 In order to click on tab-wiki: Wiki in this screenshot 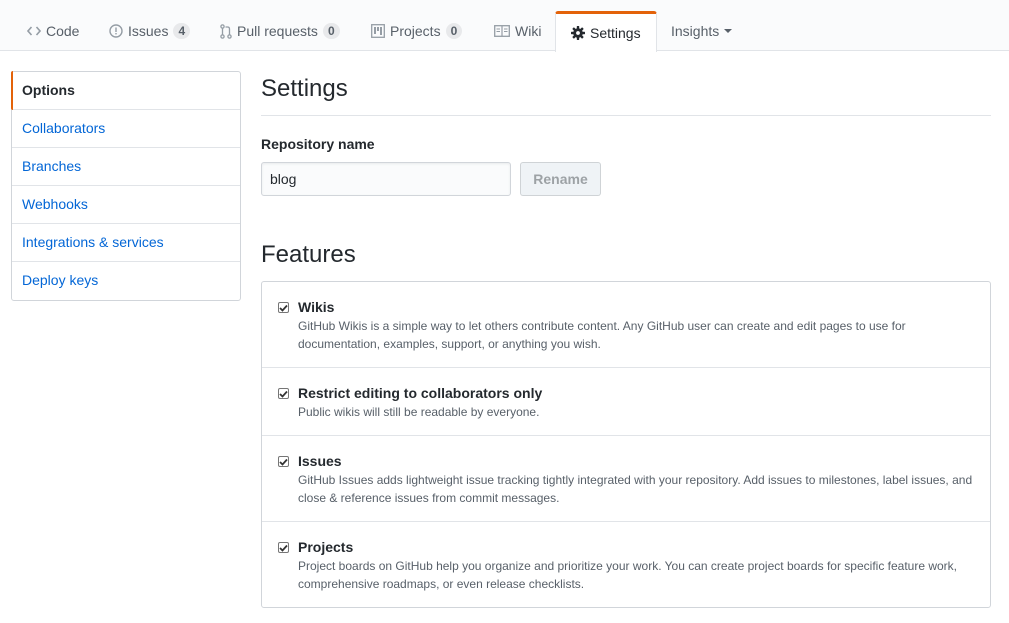, I will do `click(517, 31)`.